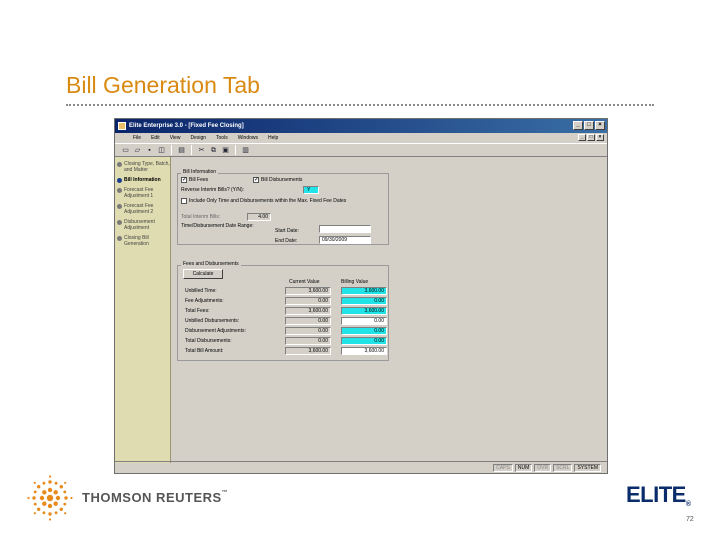  What do you see at coordinates (213, 150) in the screenshot?
I see `copy-icon: ⧉` at bounding box center [213, 150].